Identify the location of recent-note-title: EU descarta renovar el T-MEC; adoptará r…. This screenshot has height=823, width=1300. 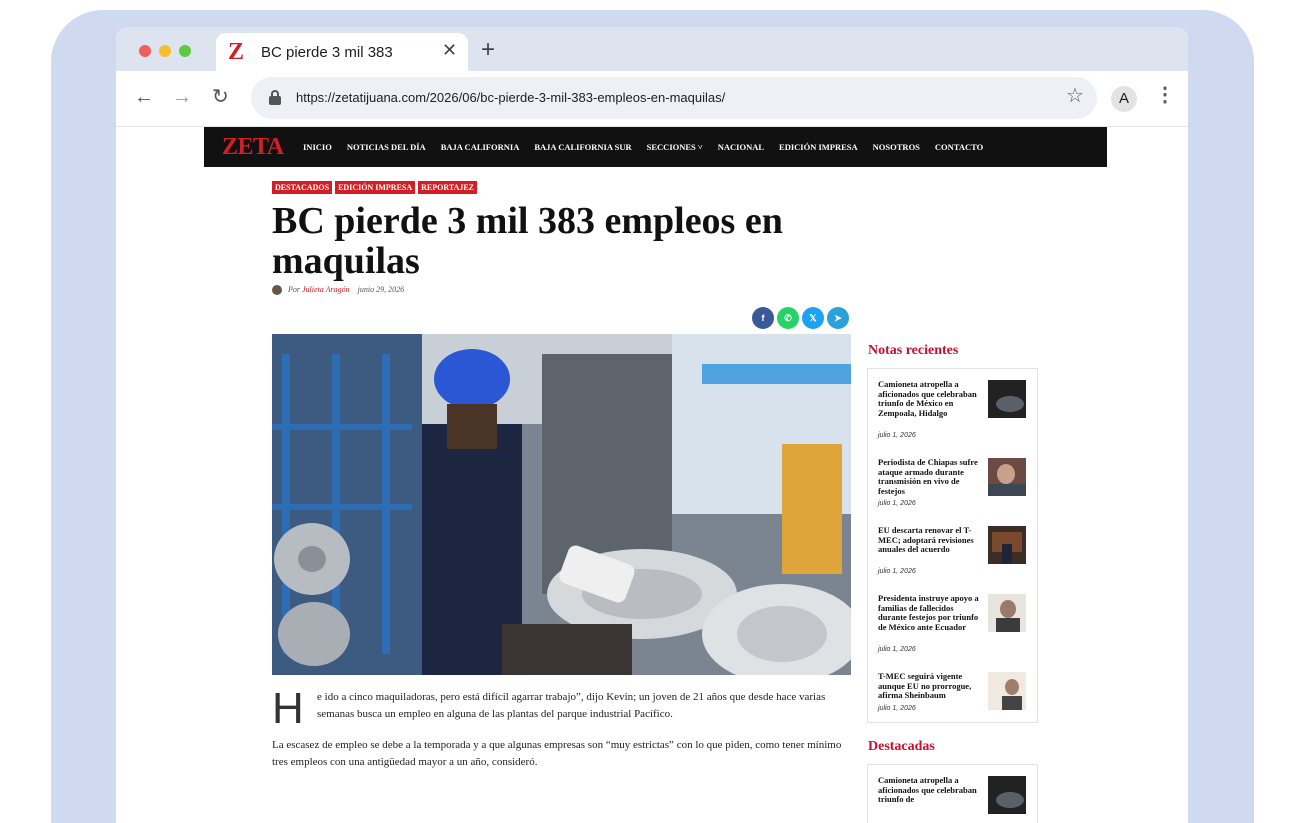
(930, 540).